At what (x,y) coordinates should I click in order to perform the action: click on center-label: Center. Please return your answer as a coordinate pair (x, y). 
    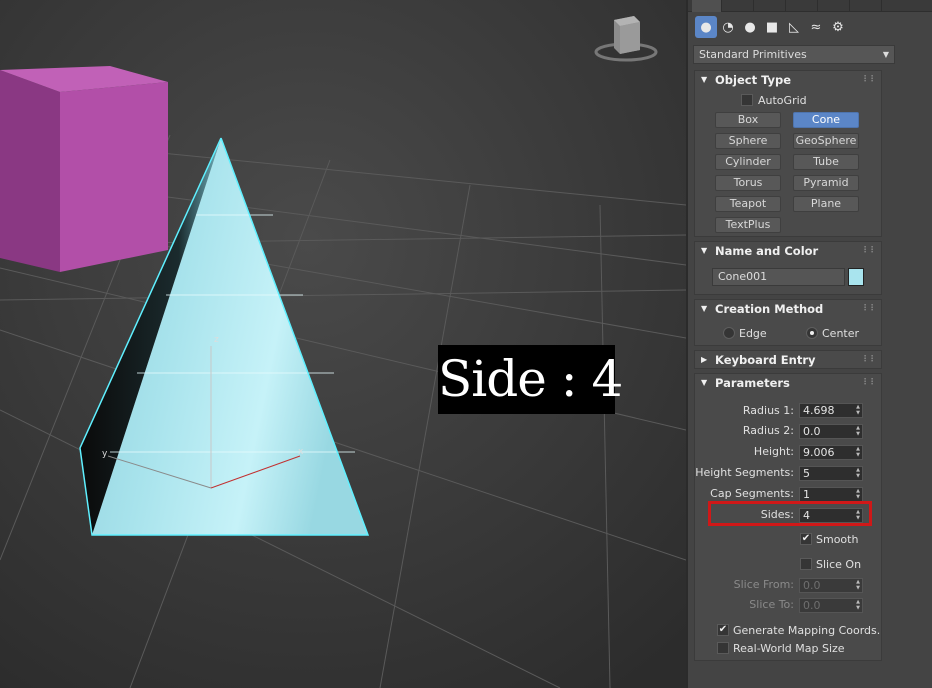
    Looking at the image, I should click on (841, 333).